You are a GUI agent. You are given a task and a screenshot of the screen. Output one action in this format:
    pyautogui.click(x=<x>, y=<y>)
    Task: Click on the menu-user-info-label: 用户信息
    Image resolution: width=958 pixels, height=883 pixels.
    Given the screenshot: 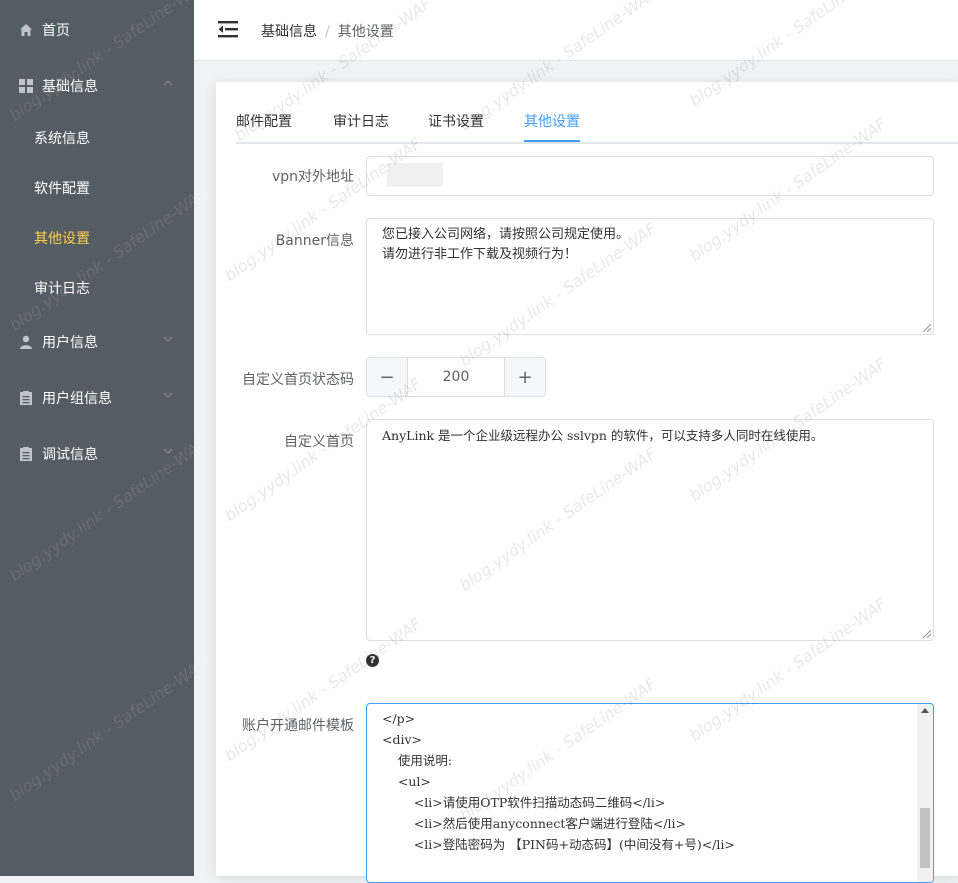 What is the action you would take?
    pyautogui.click(x=70, y=343)
    